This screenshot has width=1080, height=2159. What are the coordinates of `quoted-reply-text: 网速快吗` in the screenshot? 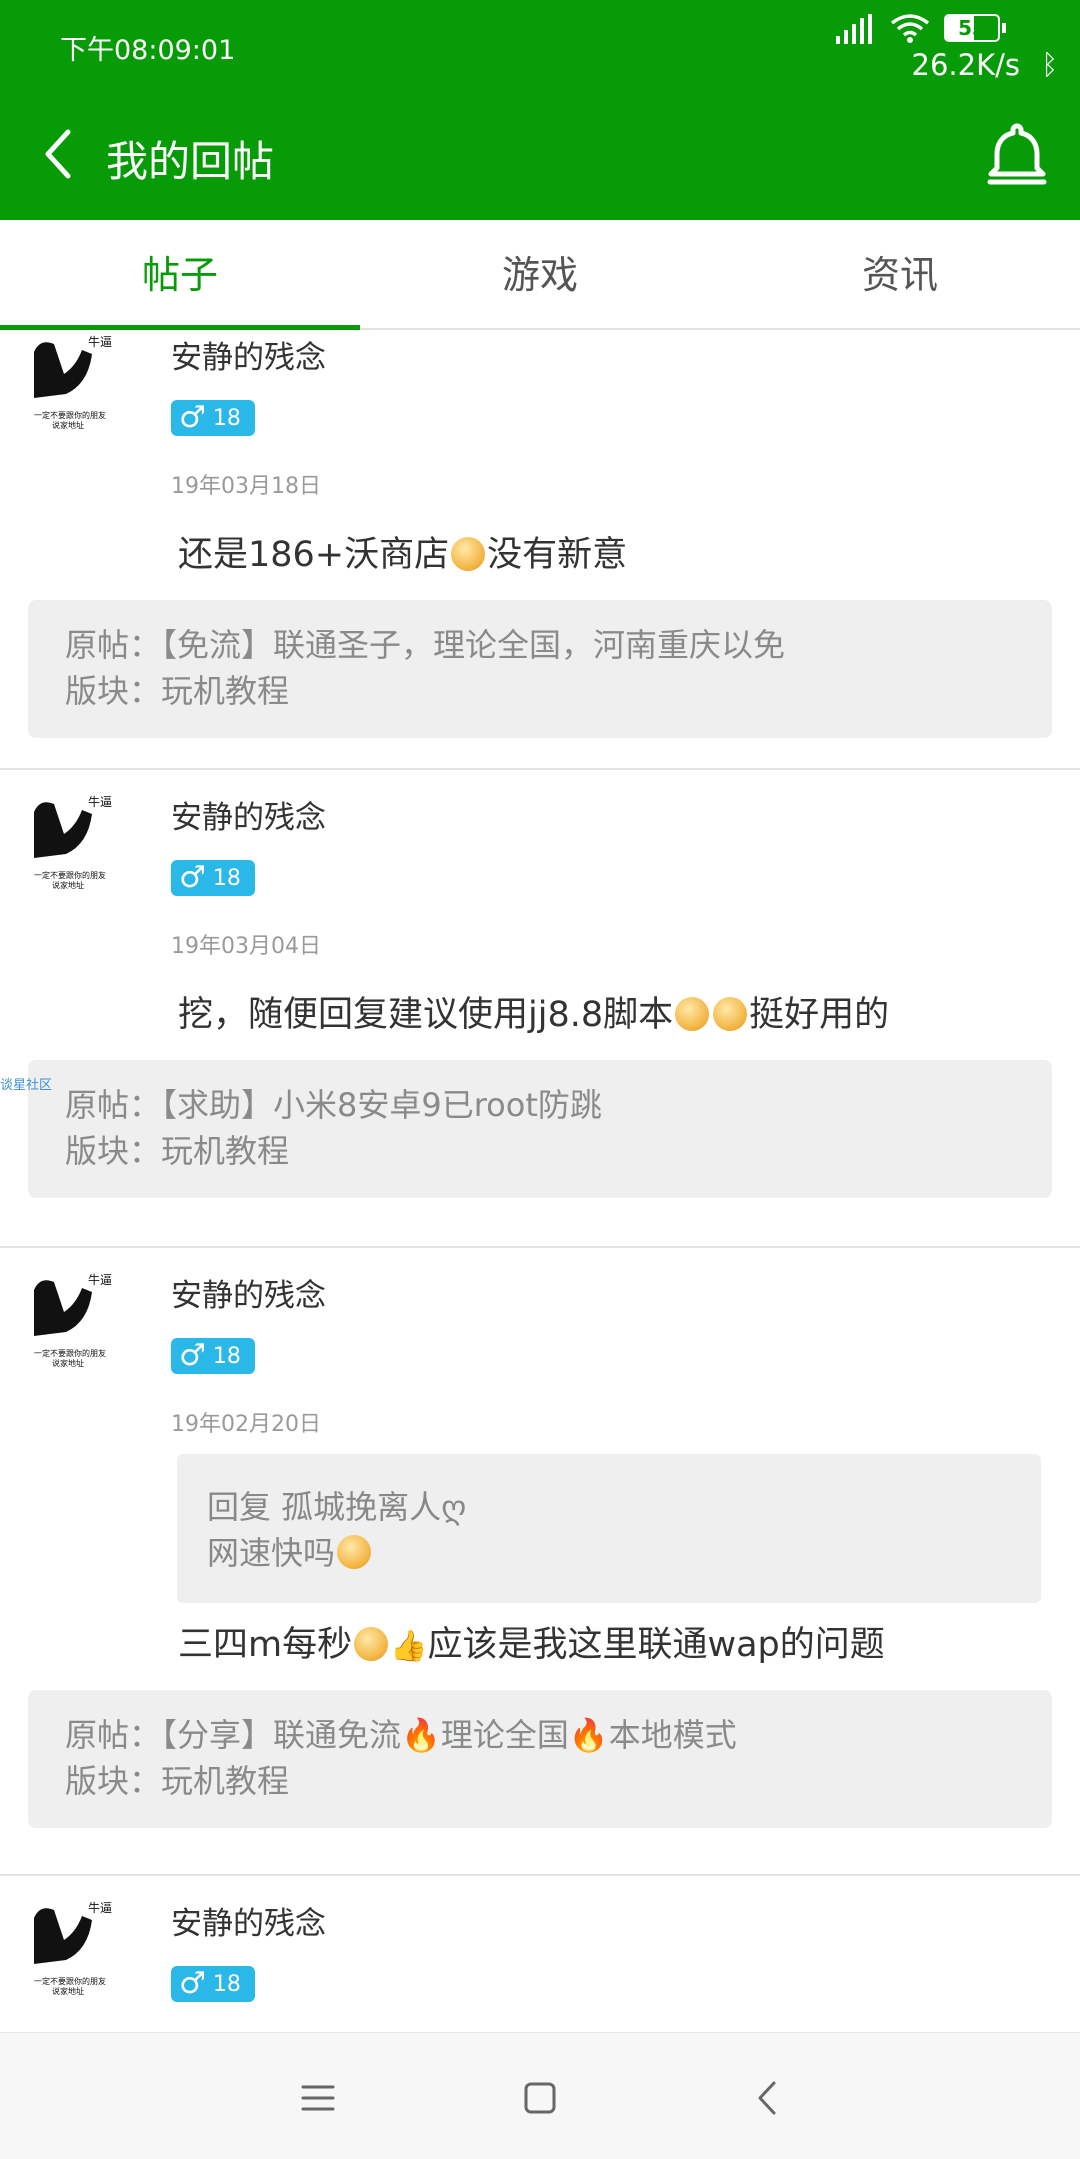 It's located at (609, 1553).